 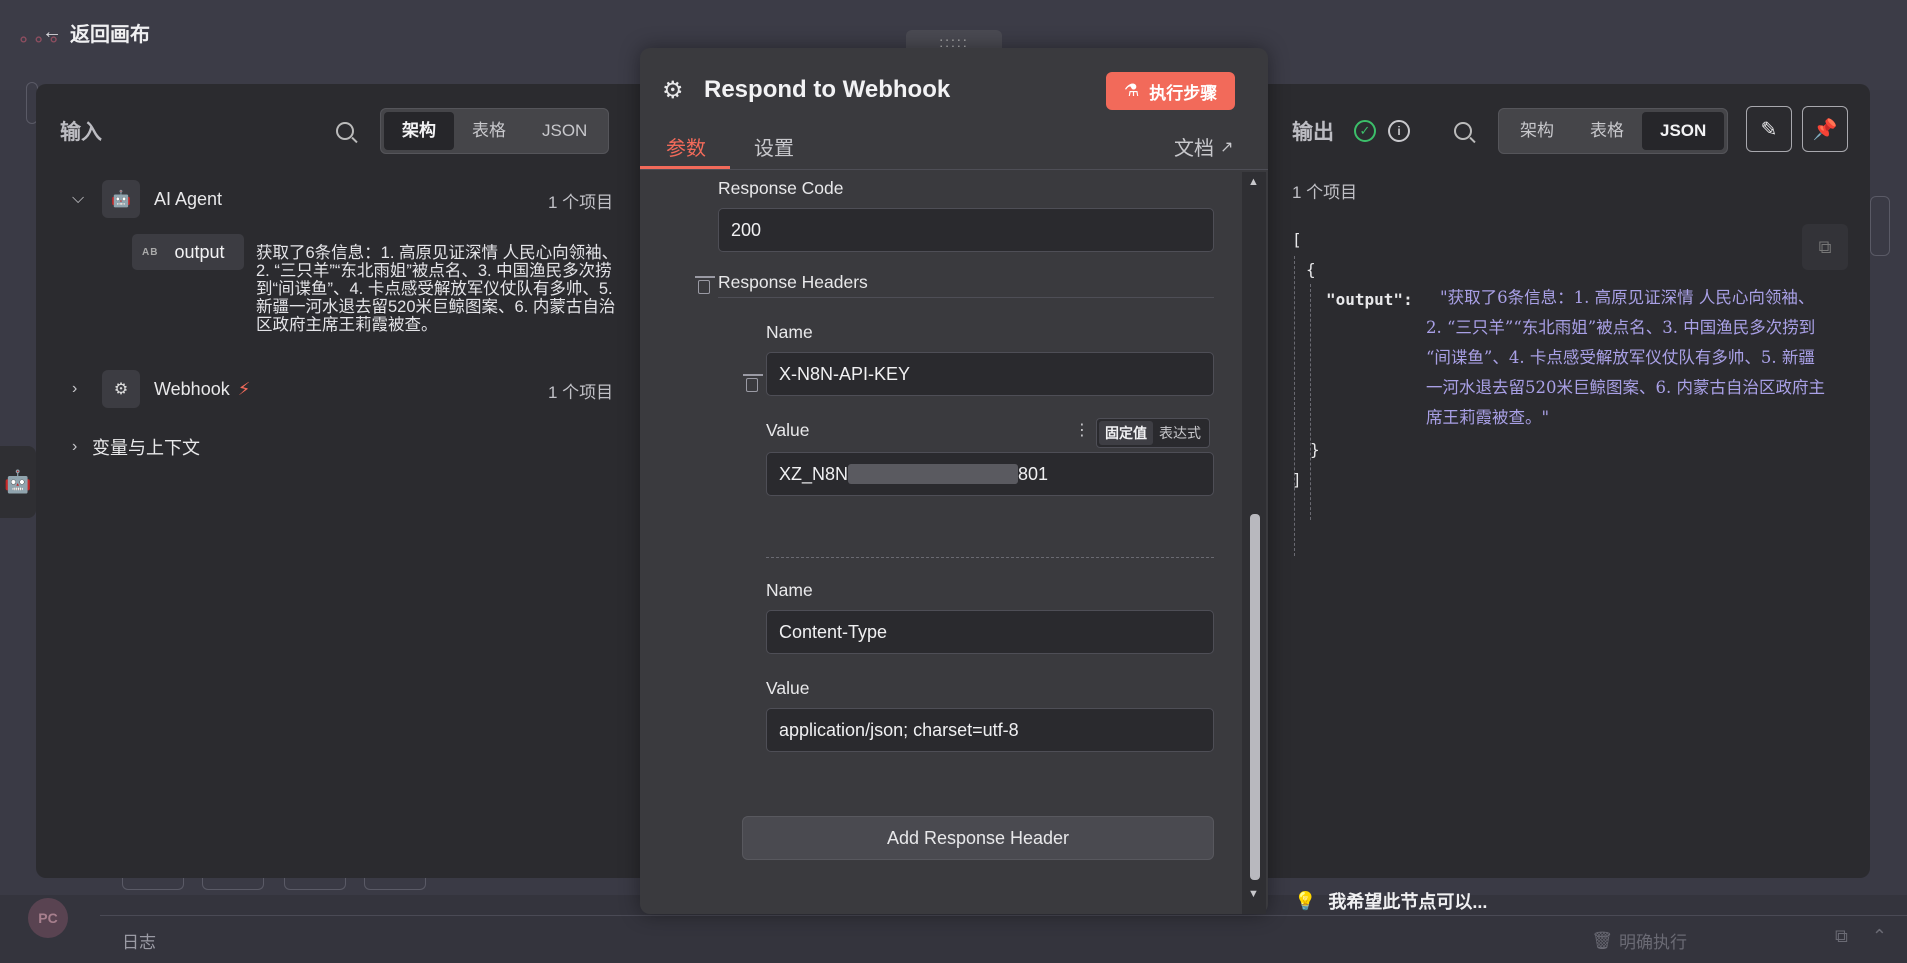 I want to click on tree-node-webhook: › ⚙ Webhook ⚡, so click(x=161, y=389).